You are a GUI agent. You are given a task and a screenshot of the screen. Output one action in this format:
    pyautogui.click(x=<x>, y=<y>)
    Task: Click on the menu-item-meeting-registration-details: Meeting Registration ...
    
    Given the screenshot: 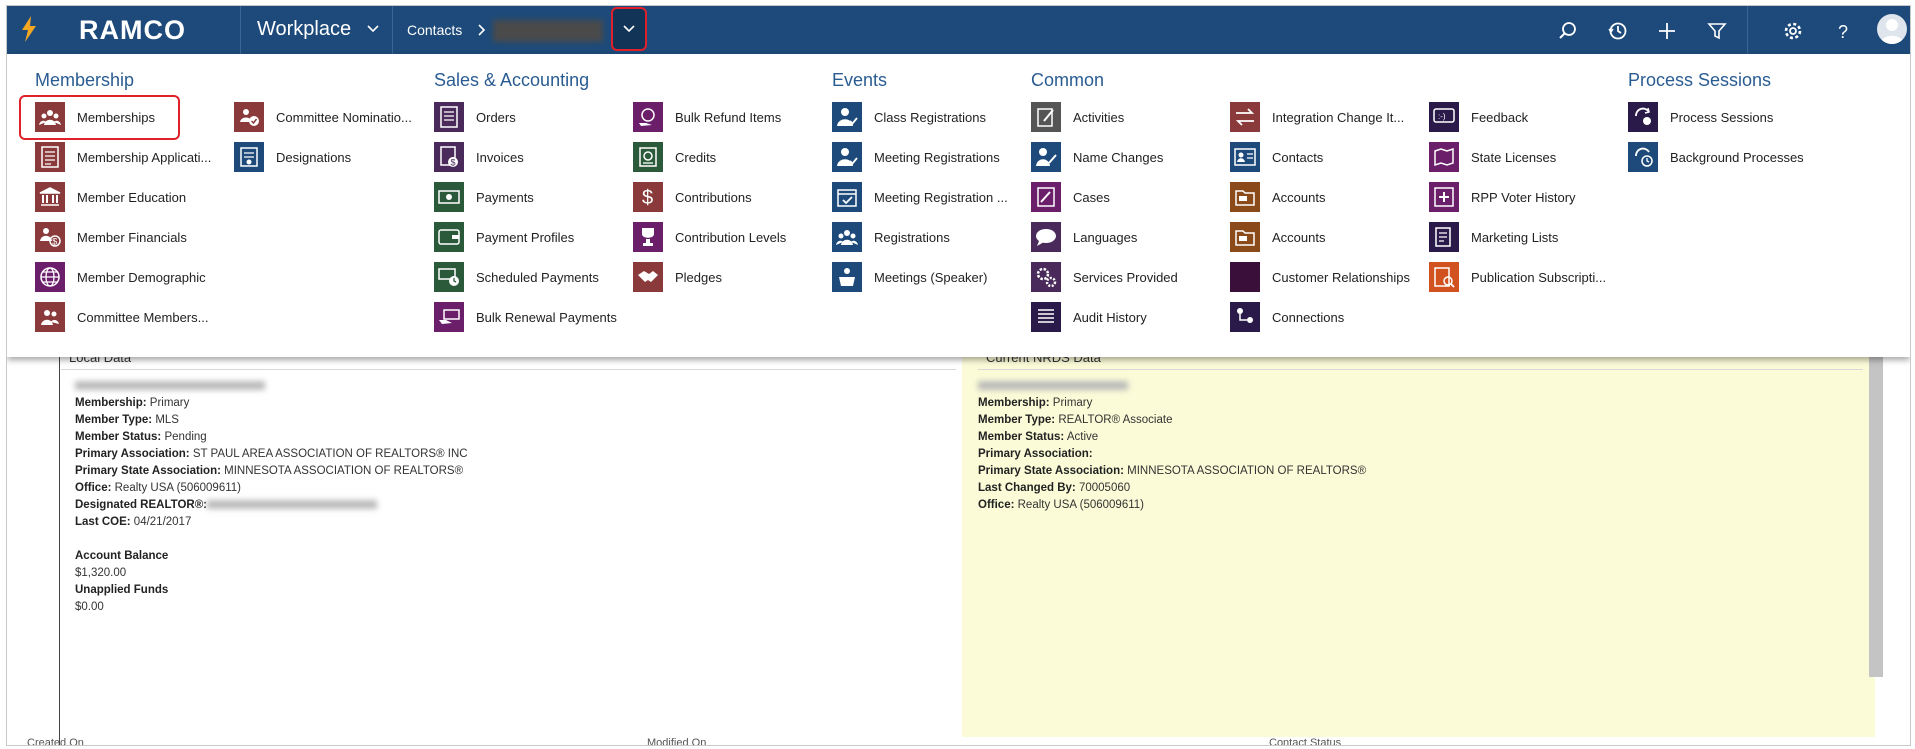 What is the action you would take?
    pyautogui.click(x=920, y=197)
    